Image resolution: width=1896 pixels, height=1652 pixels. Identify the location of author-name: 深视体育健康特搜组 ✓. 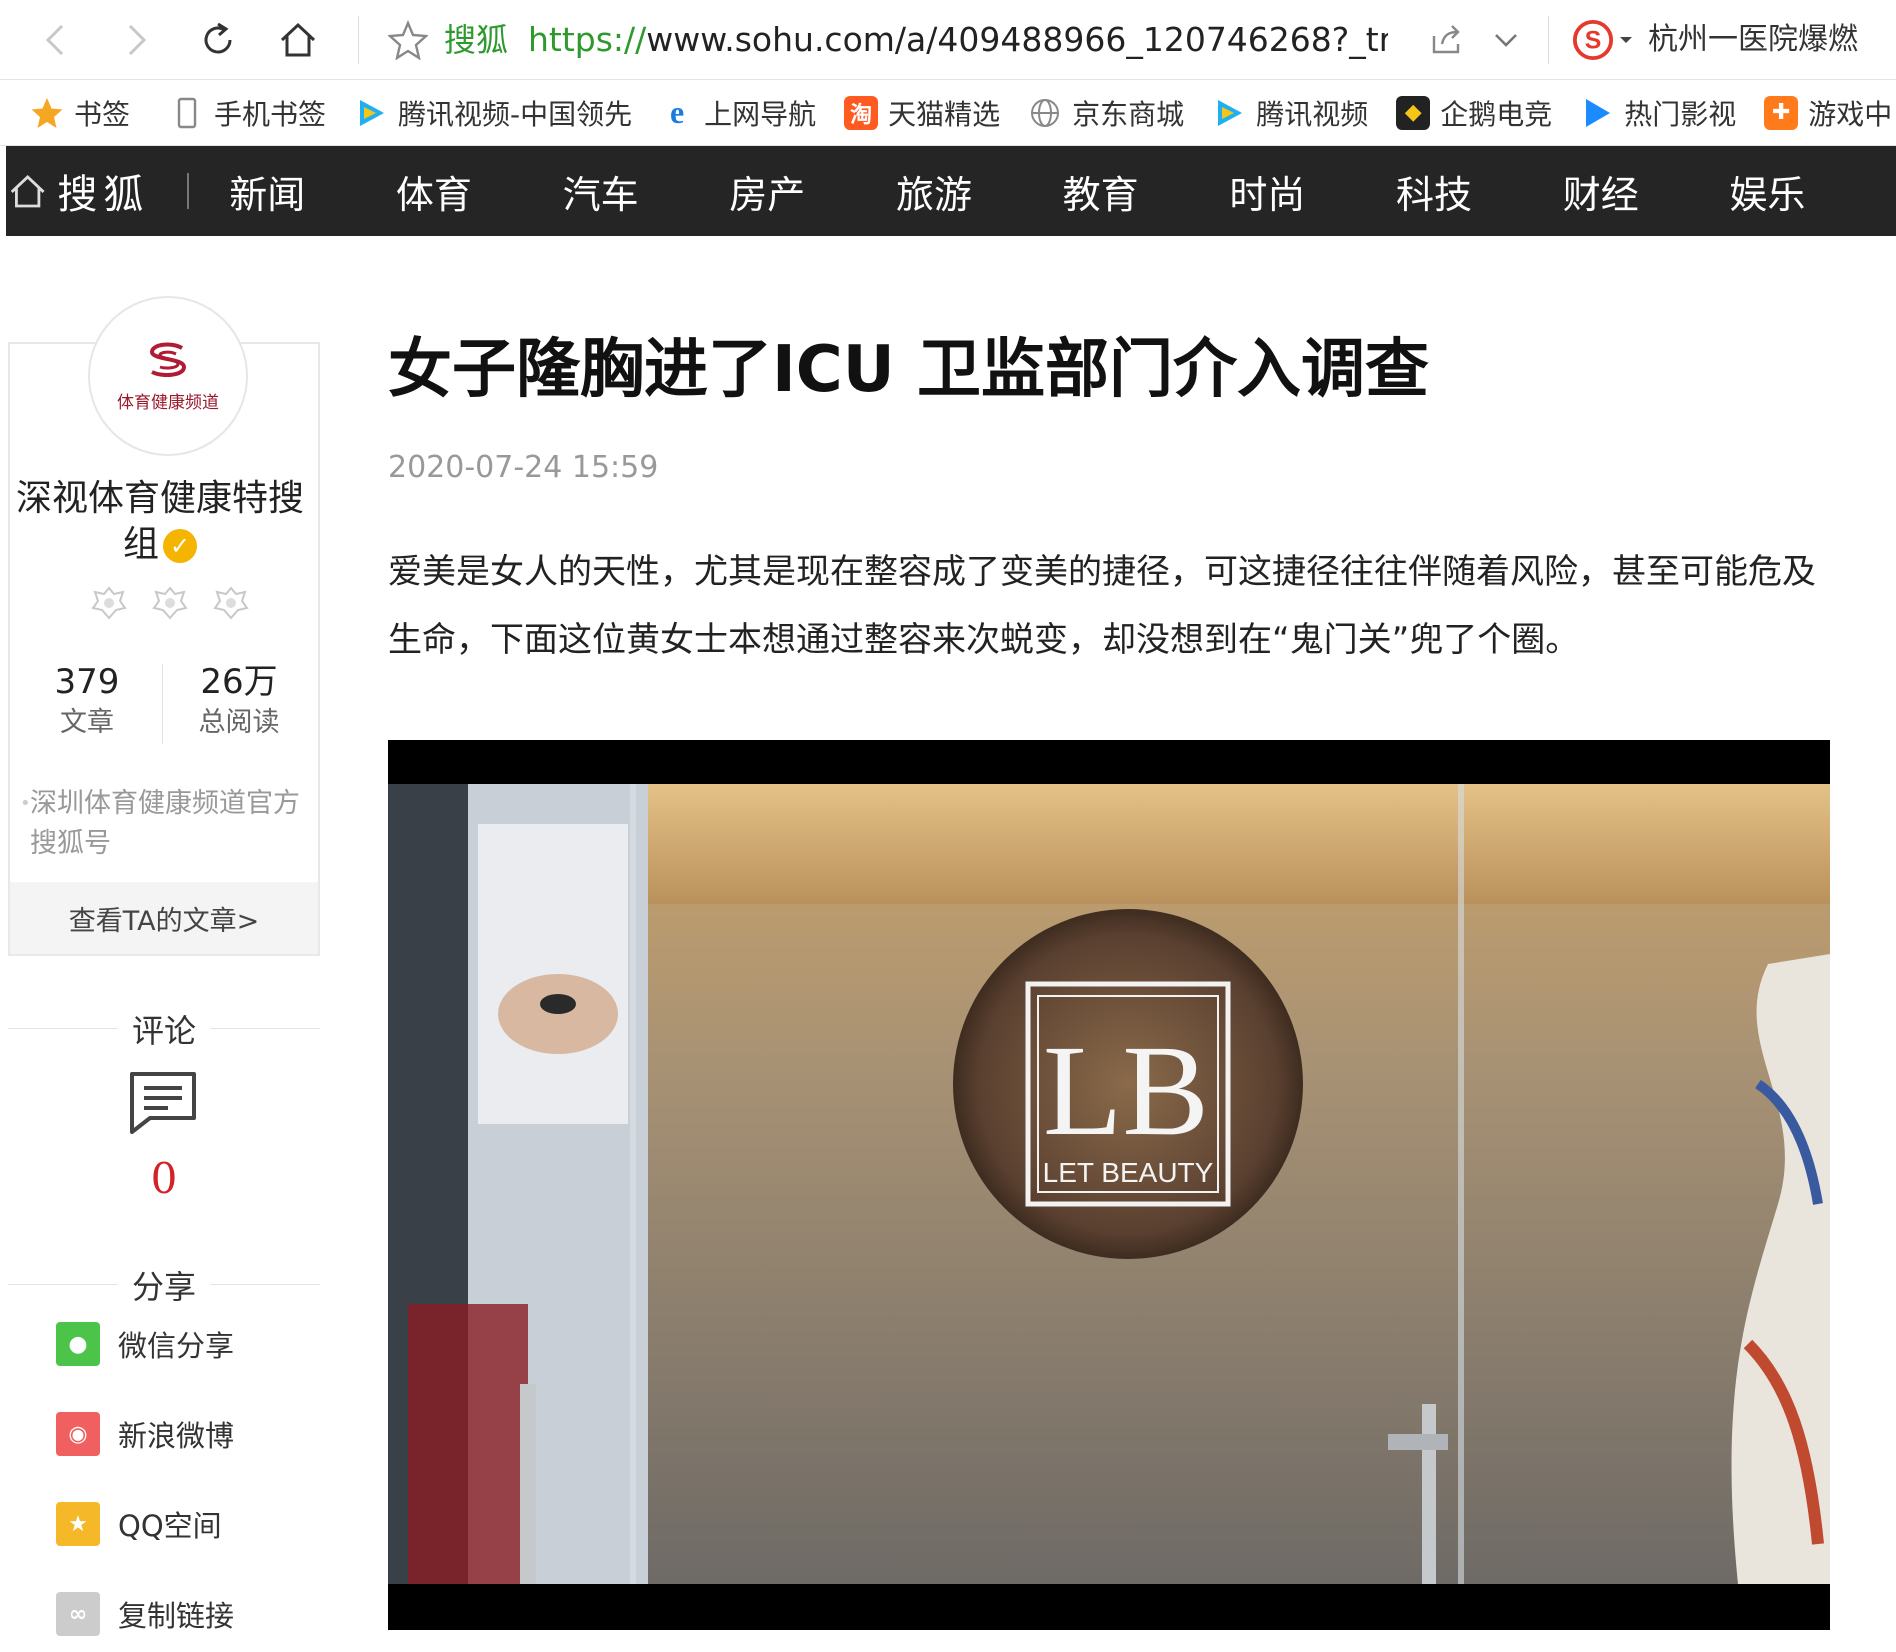
(160, 522).